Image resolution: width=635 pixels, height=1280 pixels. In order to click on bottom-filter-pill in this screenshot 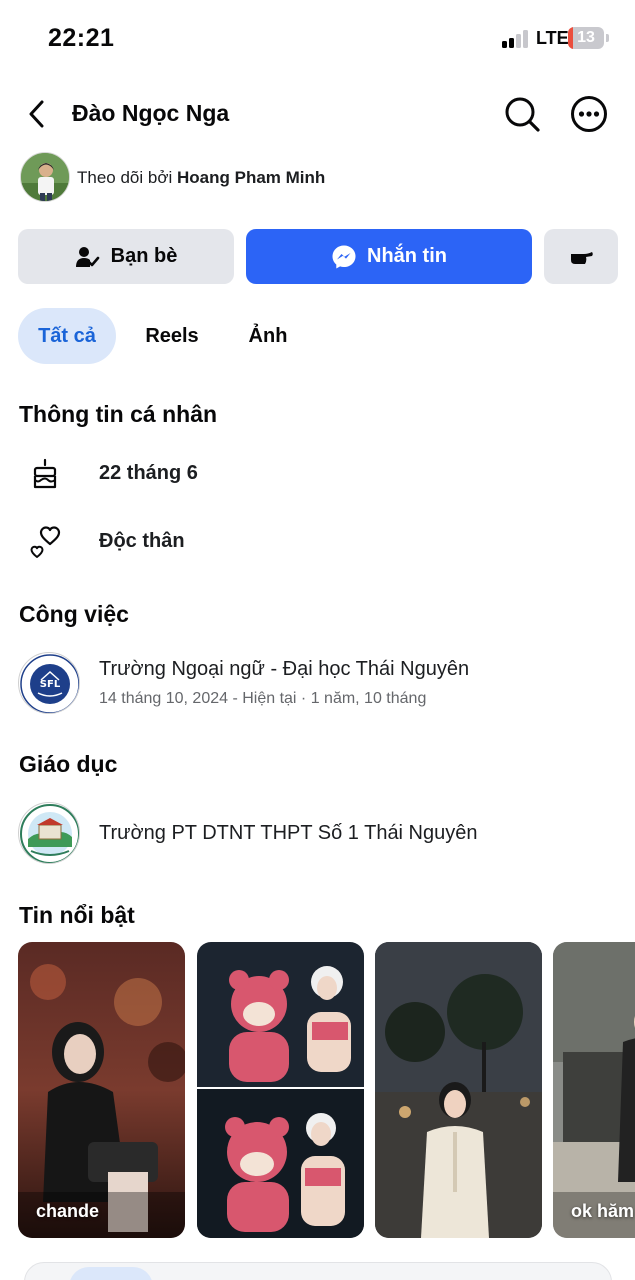, I will do `click(111, 1273)`.